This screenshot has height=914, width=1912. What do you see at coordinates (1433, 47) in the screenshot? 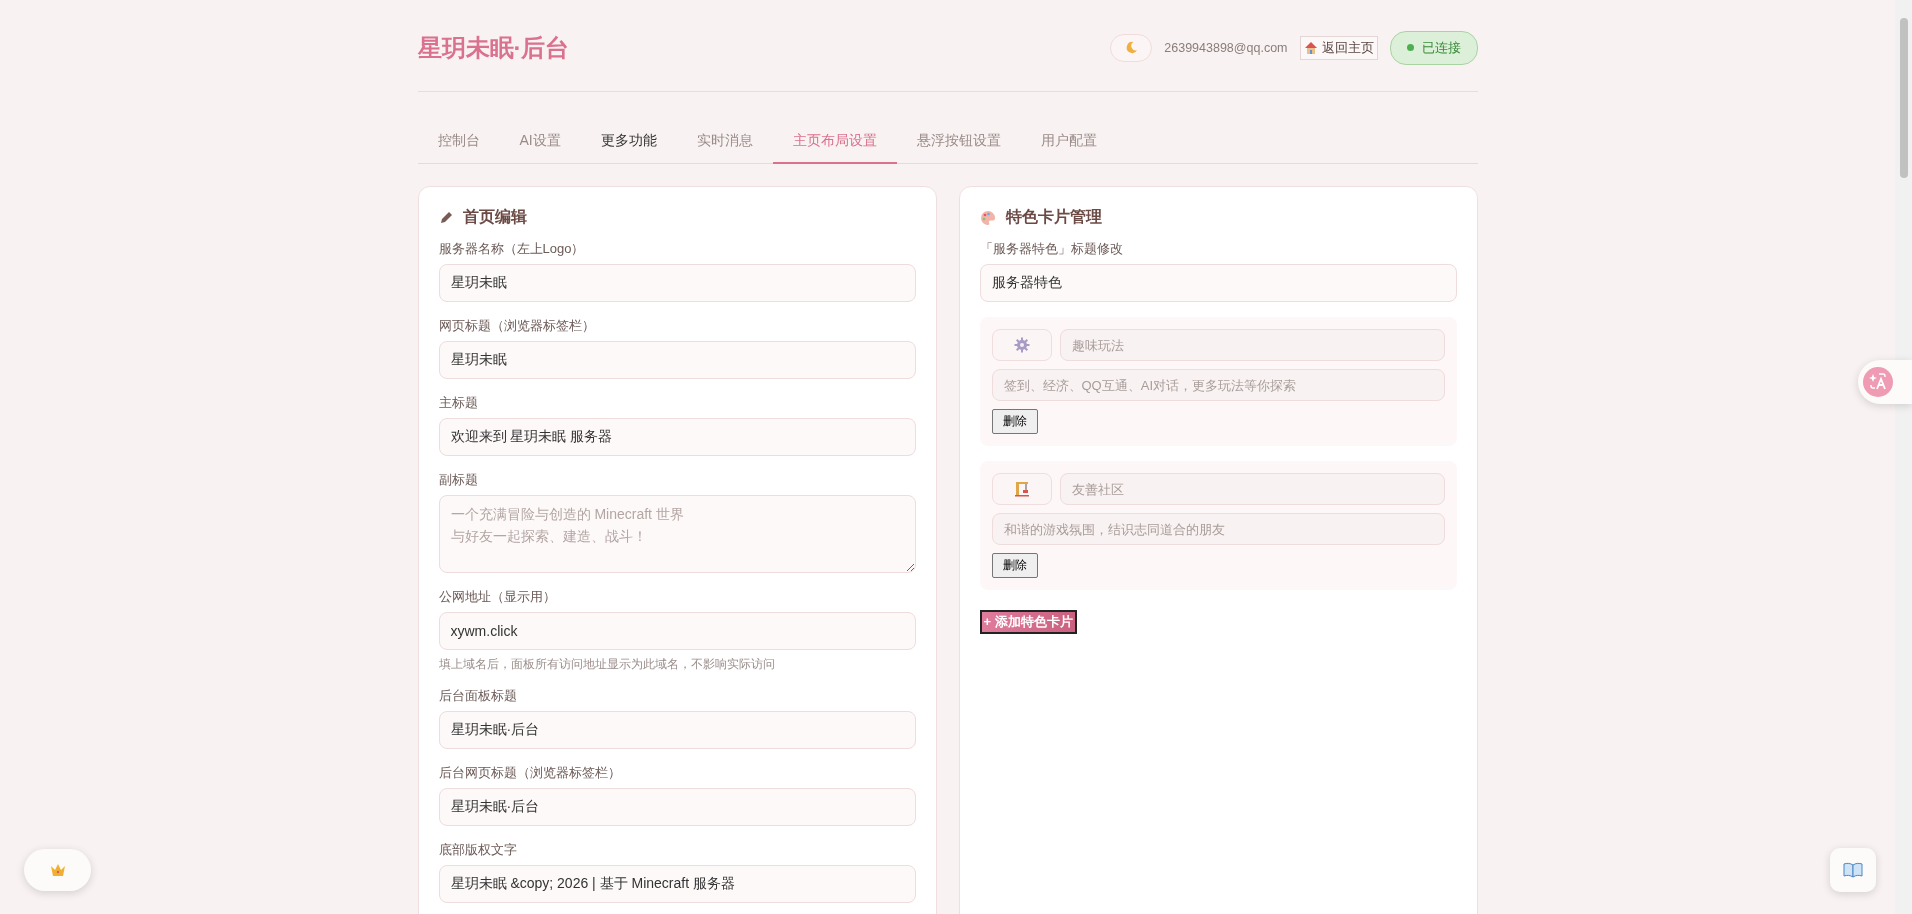
I see `connection-status: 已连接` at bounding box center [1433, 47].